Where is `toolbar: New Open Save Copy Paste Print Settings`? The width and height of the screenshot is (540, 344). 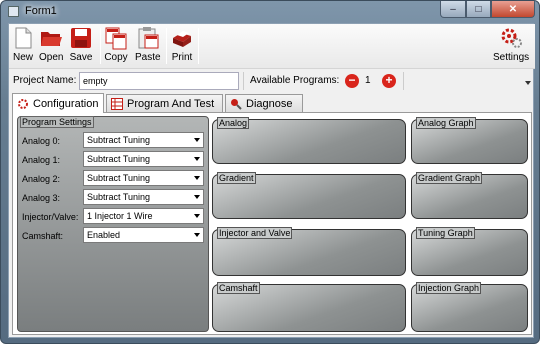 toolbar: New Open Save Copy Paste Print Settings is located at coordinates (272, 46).